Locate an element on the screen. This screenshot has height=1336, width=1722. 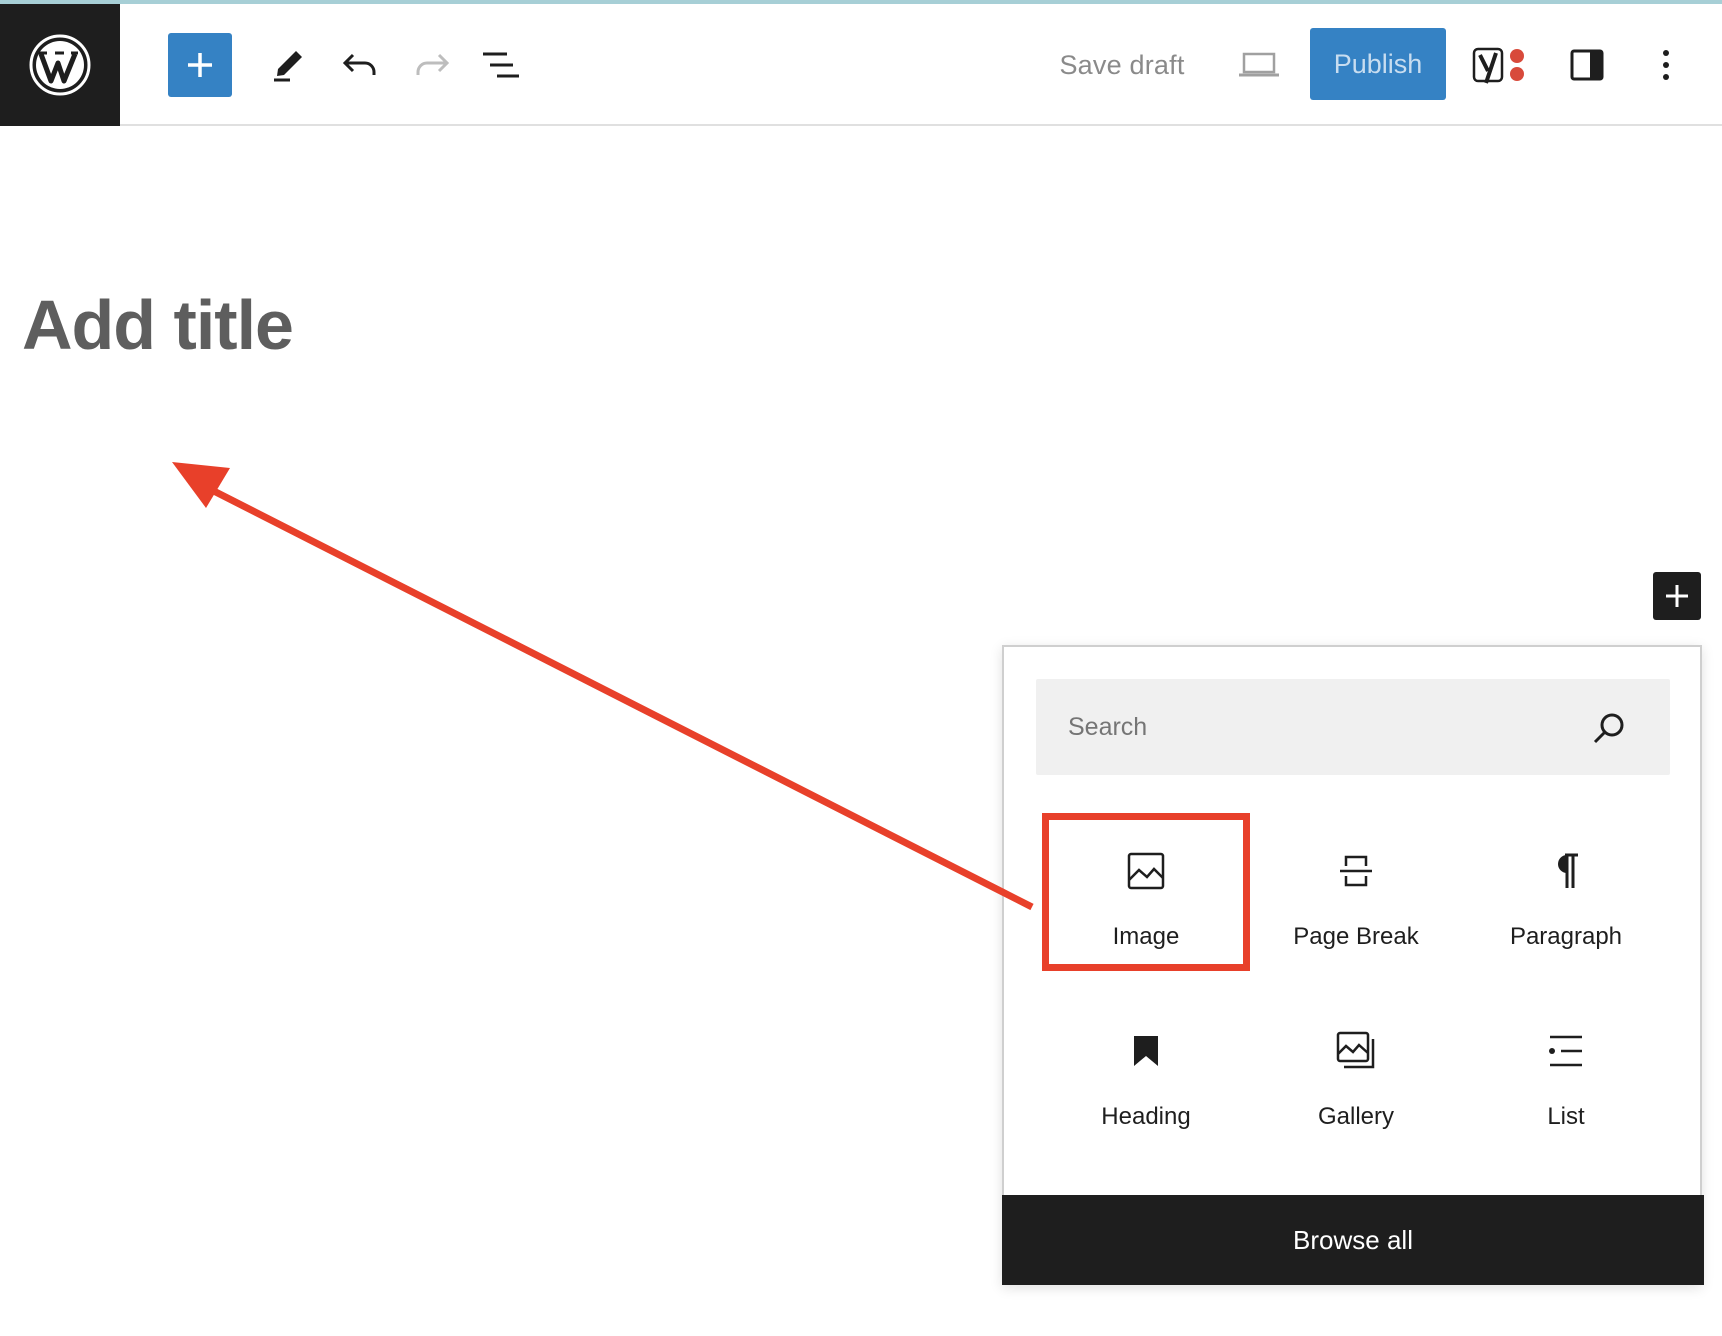
block-item-image: Image is located at coordinates (1146, 890).